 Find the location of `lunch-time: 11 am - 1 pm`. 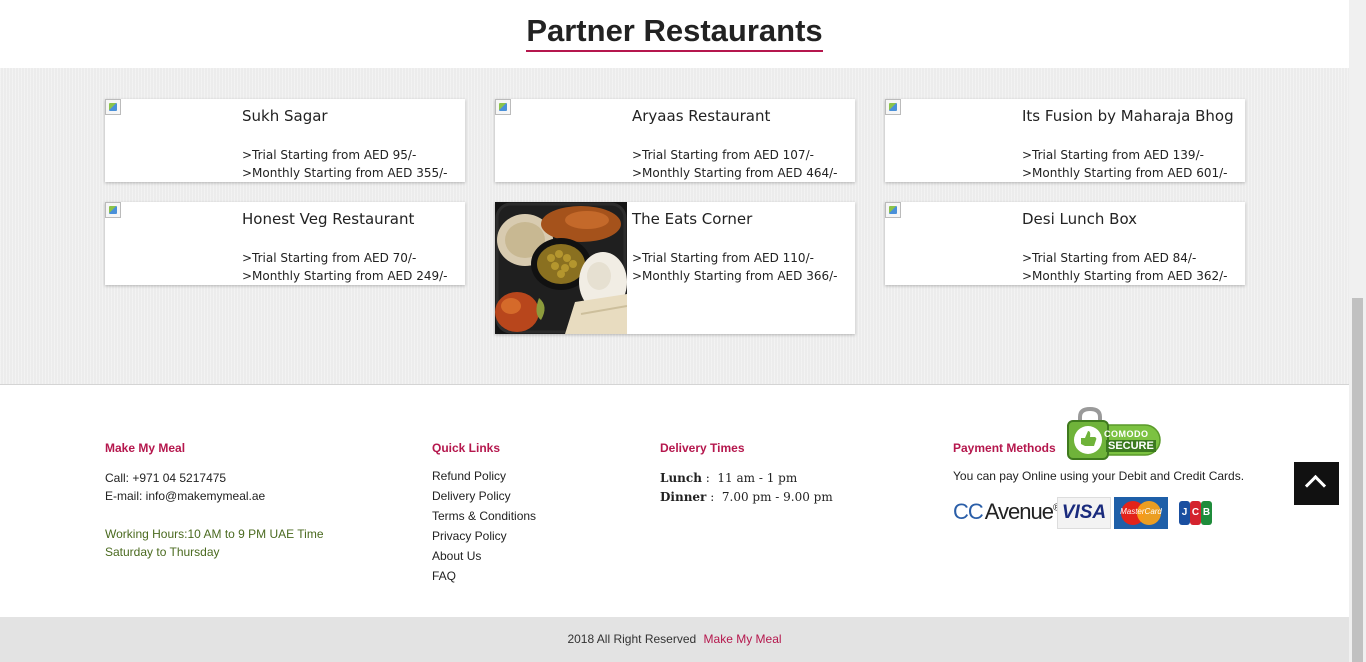

lunch-time: 11 am - 1 pm is located at coordinates (757, 478).